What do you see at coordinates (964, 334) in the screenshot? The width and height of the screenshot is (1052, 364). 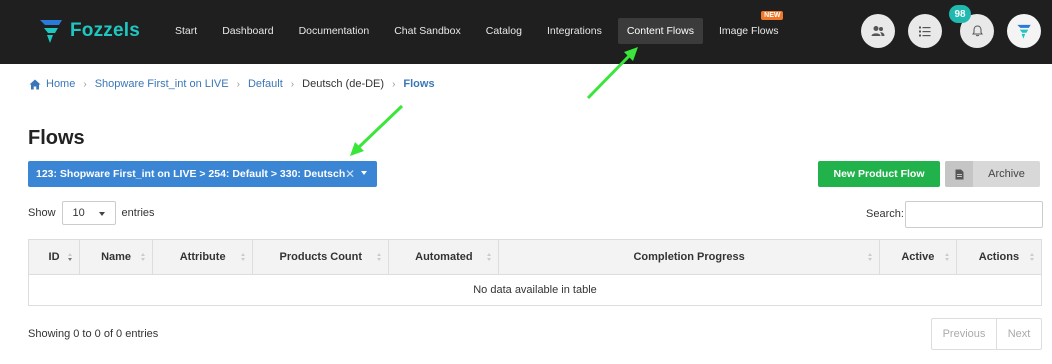 I see `previous-page-button: Previous` at bounding box center [964, 334].